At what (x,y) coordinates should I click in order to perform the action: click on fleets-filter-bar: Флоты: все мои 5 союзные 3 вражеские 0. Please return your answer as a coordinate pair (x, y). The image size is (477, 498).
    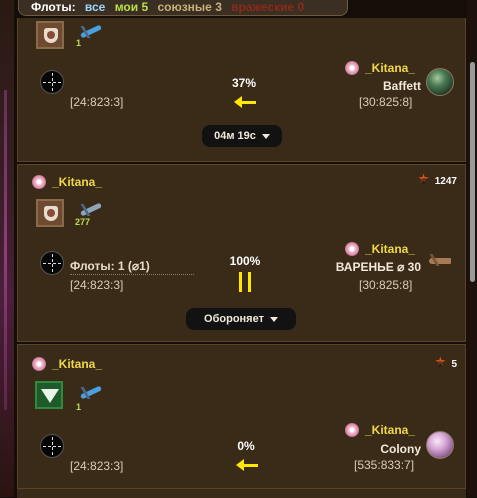
    Looking at the image, I should click on (183, 8).